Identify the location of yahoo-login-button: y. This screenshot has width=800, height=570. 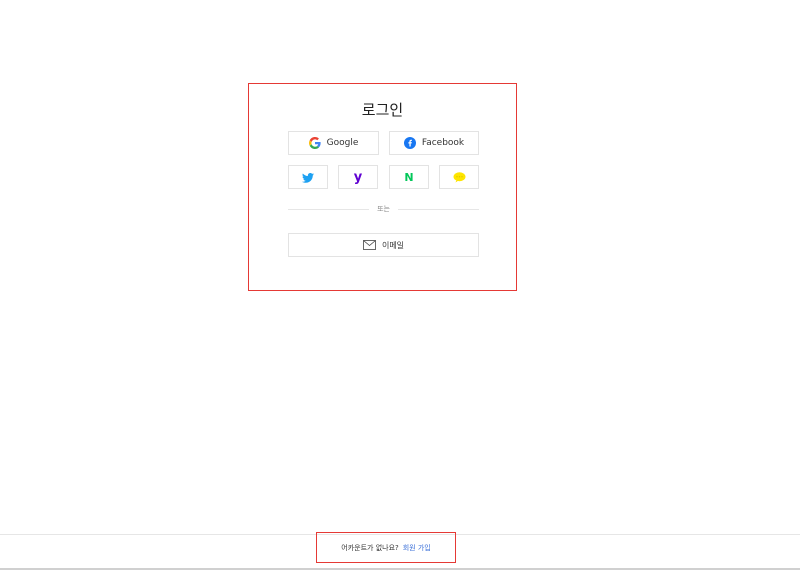
(358, 177).